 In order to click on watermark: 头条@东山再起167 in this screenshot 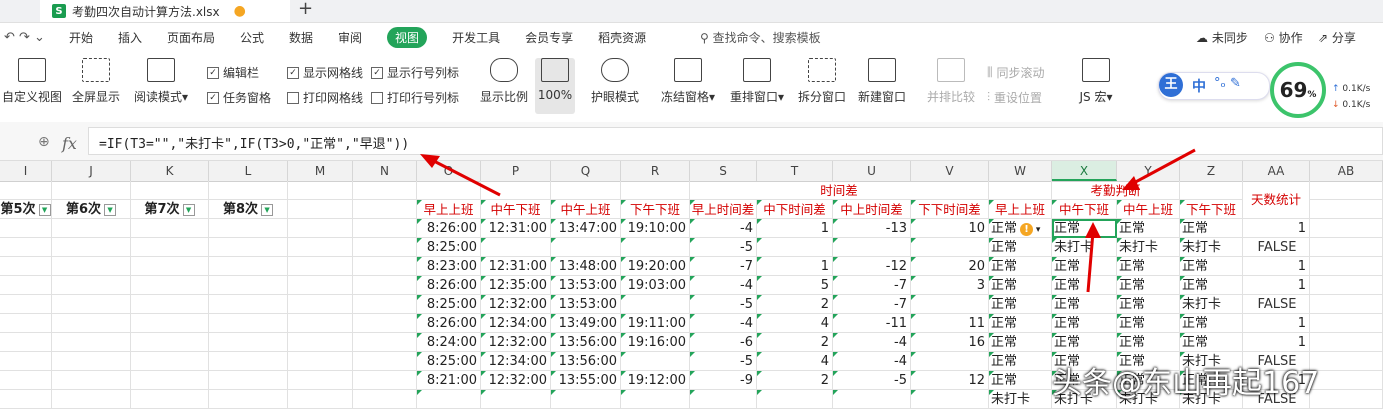, I will do `click(1186, 383)`.